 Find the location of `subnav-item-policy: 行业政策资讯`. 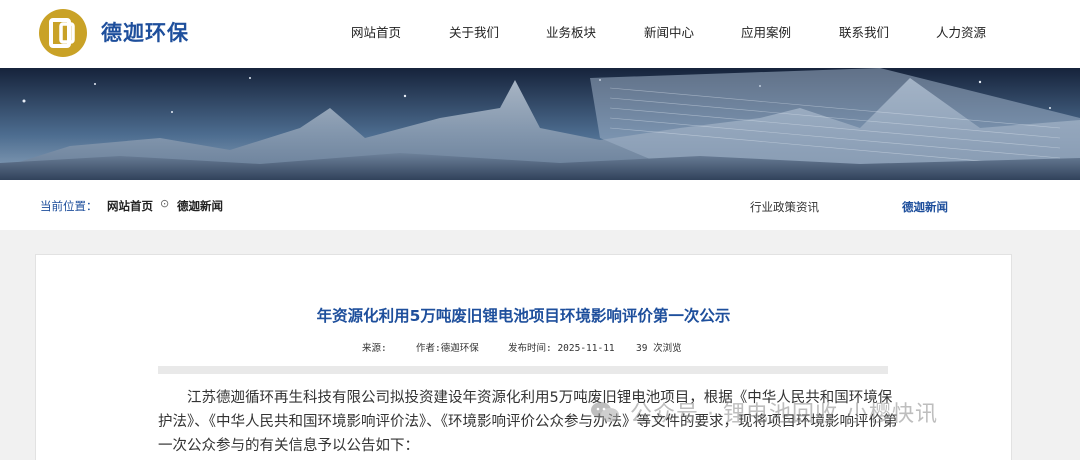

subnav-item-policy: 行业政策资讯 is located at coordinates (784, 207).